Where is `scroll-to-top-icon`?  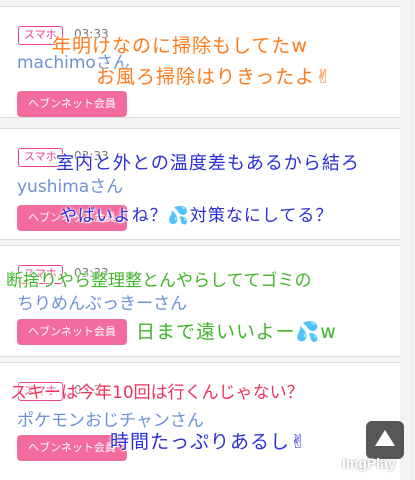
scroll-to-top-icon is located at coordinates (385, 438).